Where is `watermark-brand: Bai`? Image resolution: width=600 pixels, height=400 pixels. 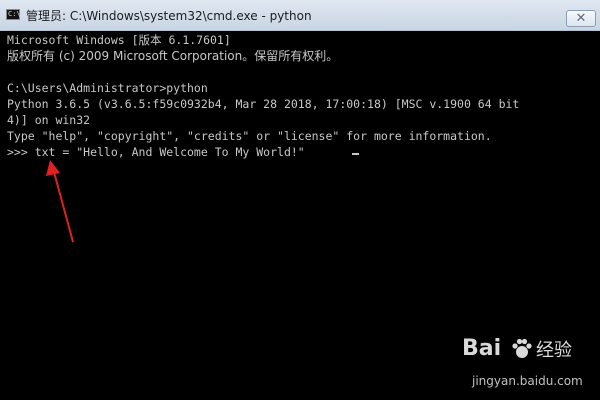
watermark-brand: Bai is located at coordinates (482, 348).